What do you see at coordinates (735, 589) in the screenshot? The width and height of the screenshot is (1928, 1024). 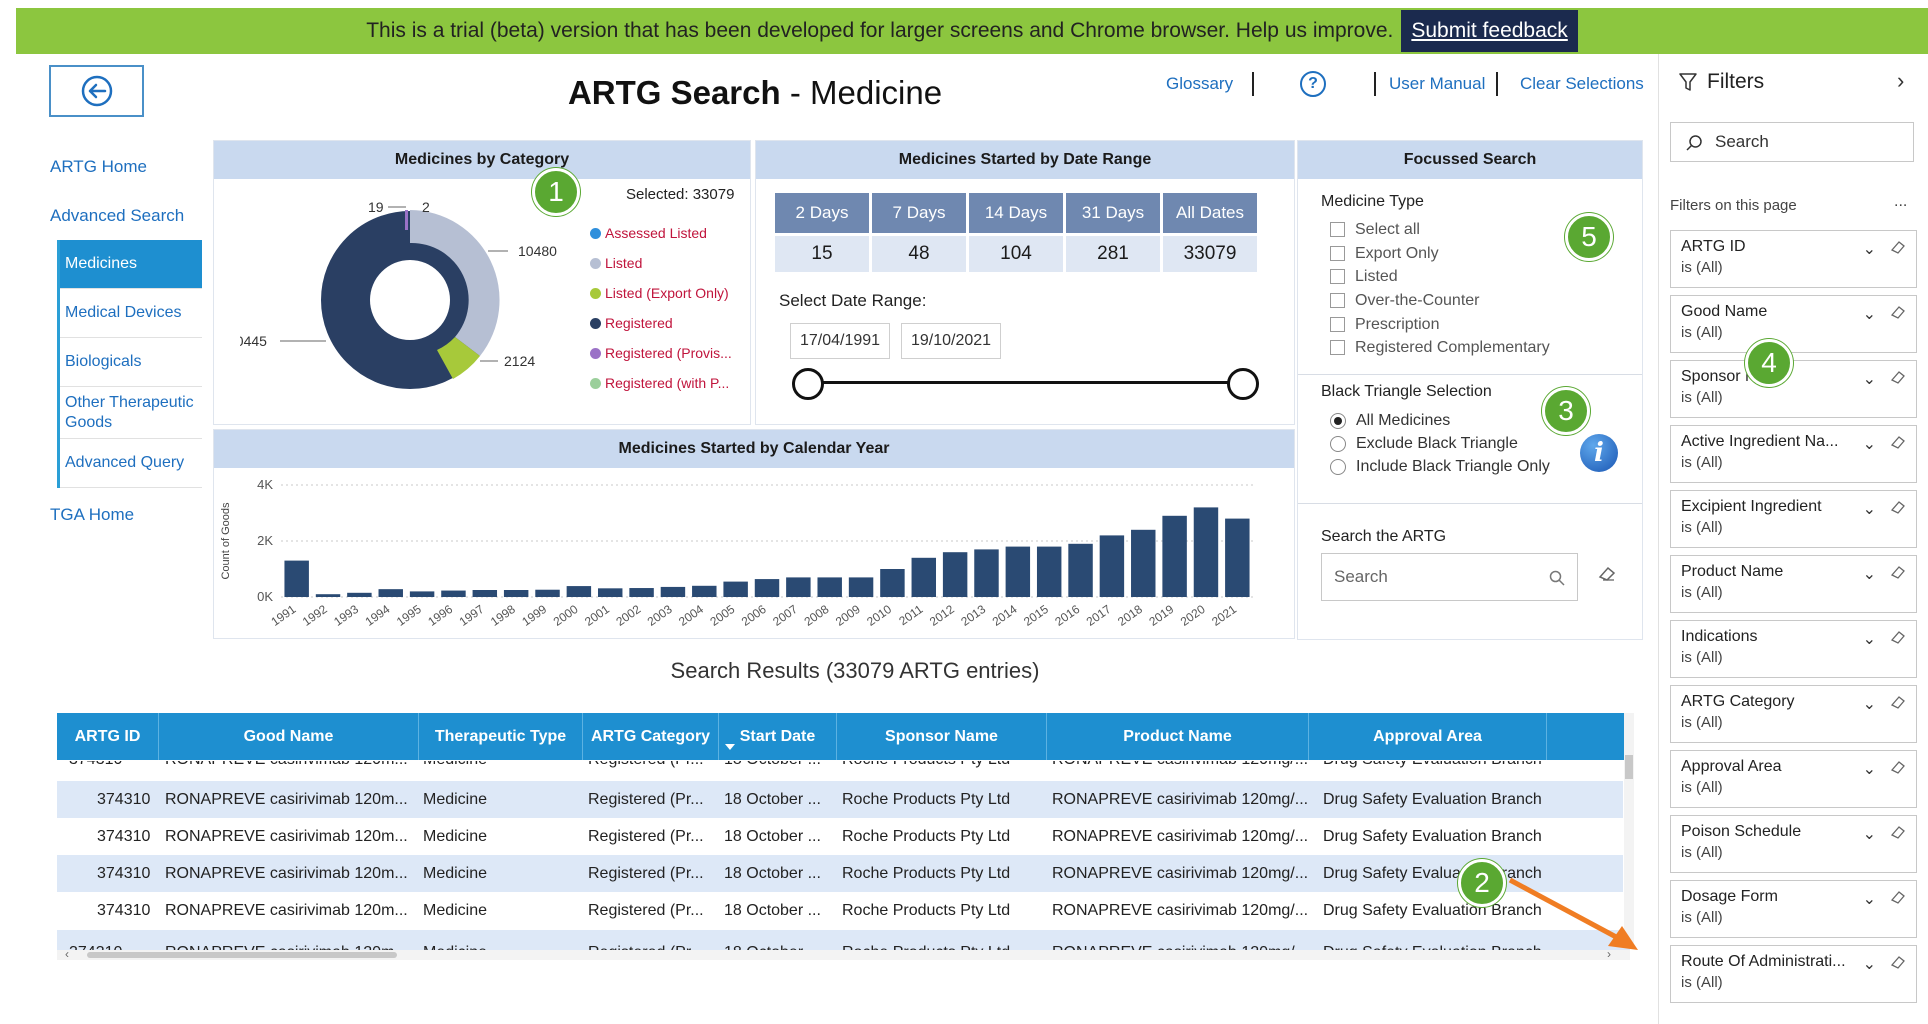 I see `bar-2005` at bounding box center [735, 589].